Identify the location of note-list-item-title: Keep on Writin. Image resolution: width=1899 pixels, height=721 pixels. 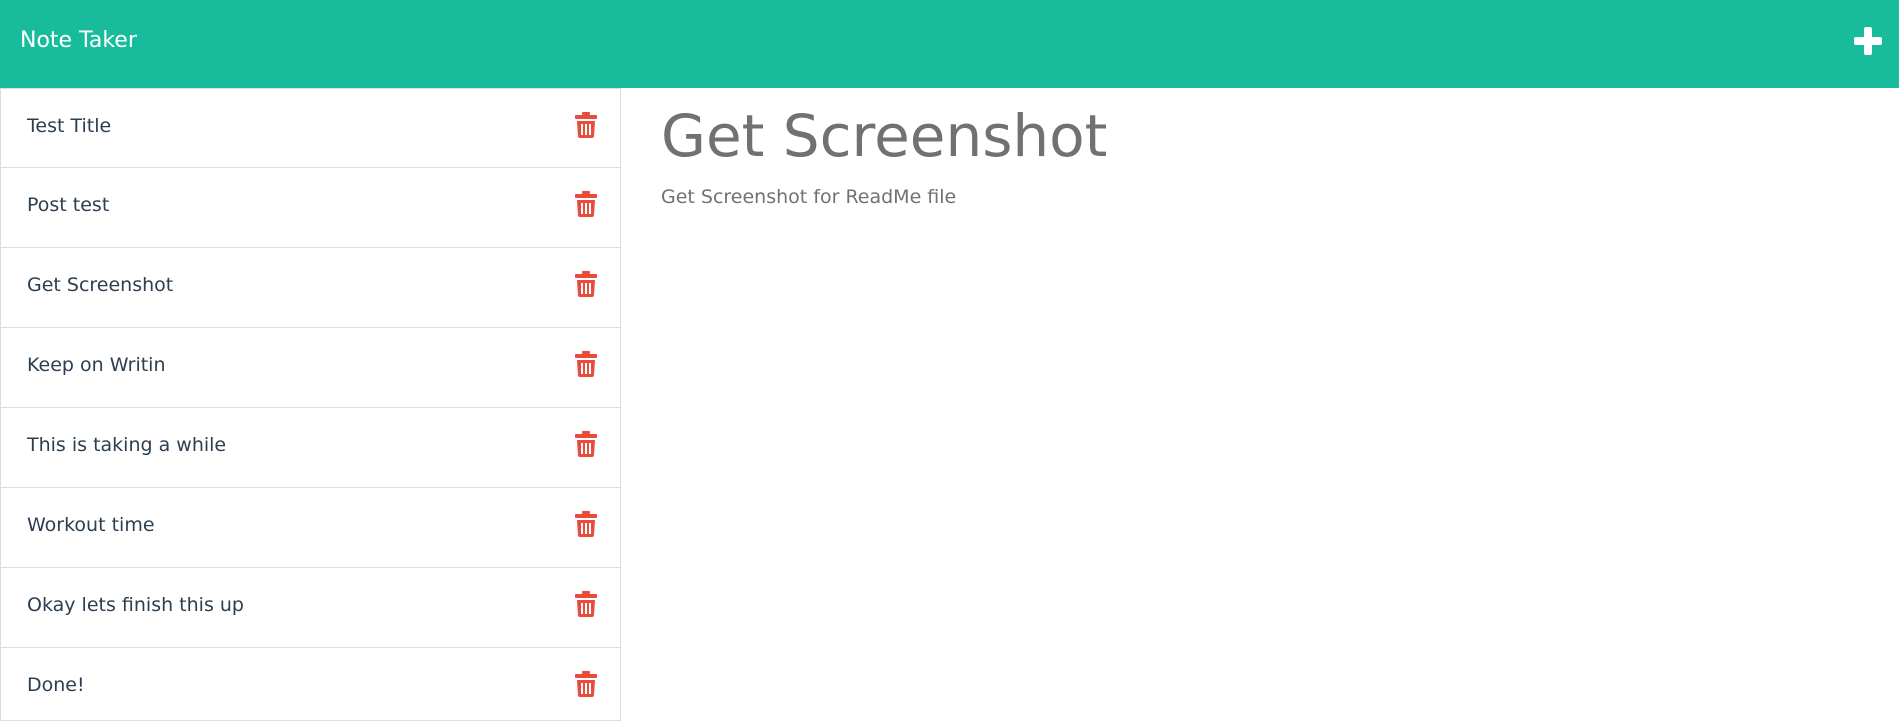
(96, 365).